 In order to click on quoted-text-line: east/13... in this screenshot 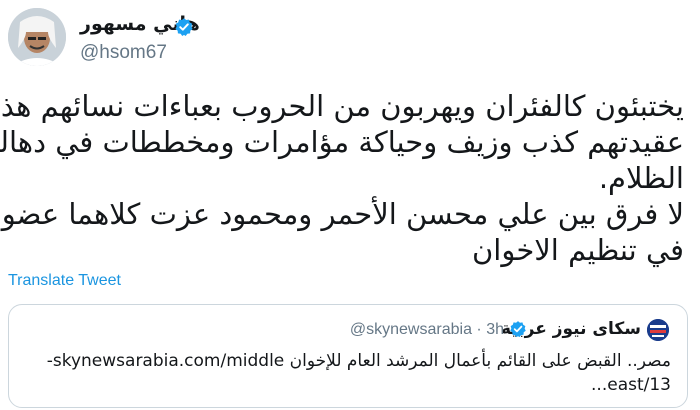, I will do `click(631, 385)`.